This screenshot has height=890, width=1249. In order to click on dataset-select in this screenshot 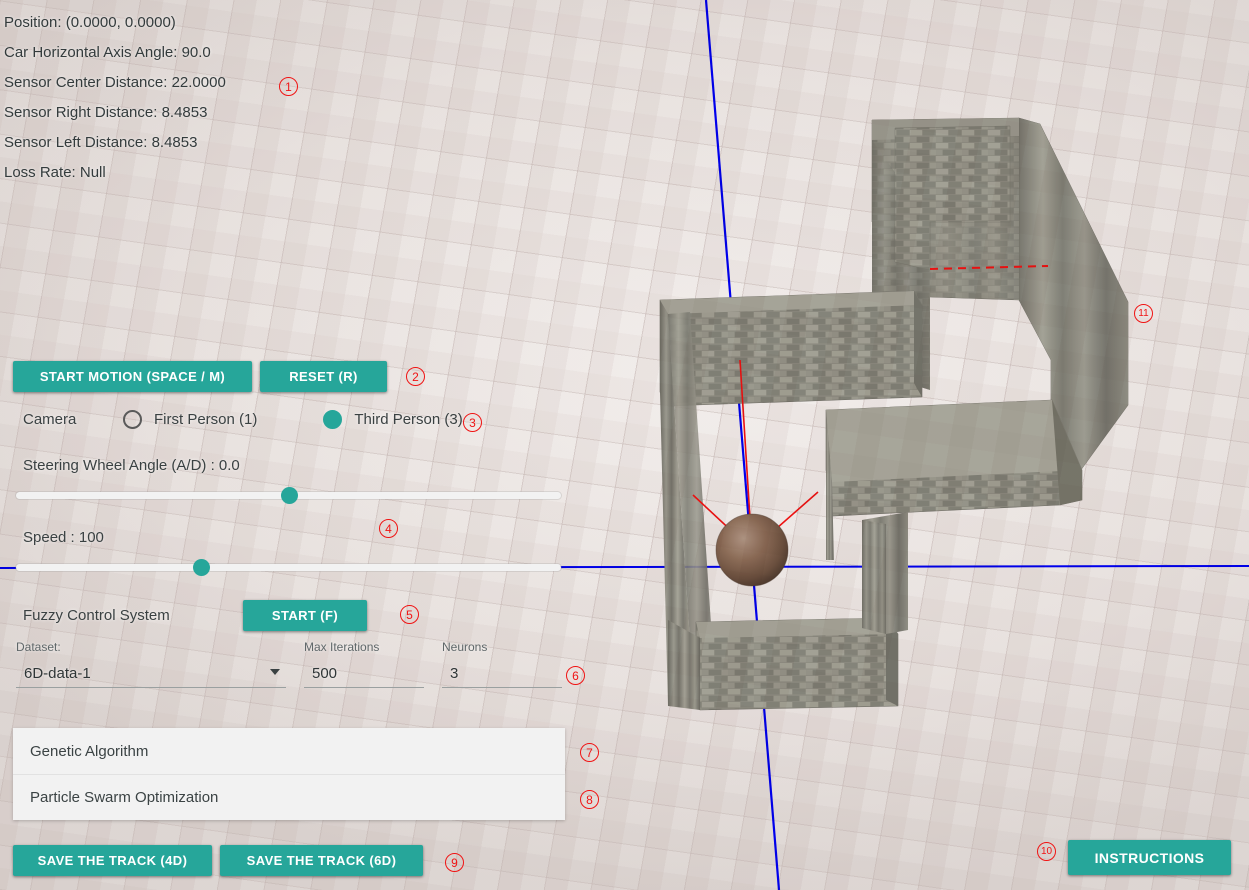, I will do `click(151, 674)`.